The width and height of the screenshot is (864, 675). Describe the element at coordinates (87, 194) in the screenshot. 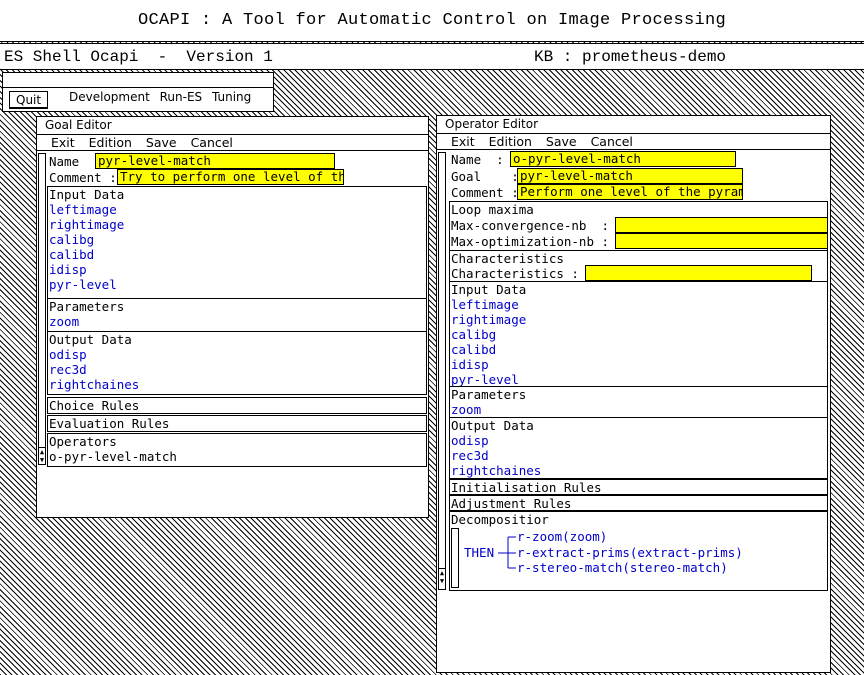

I see `goal-input-data-header: Input Data` at that location.